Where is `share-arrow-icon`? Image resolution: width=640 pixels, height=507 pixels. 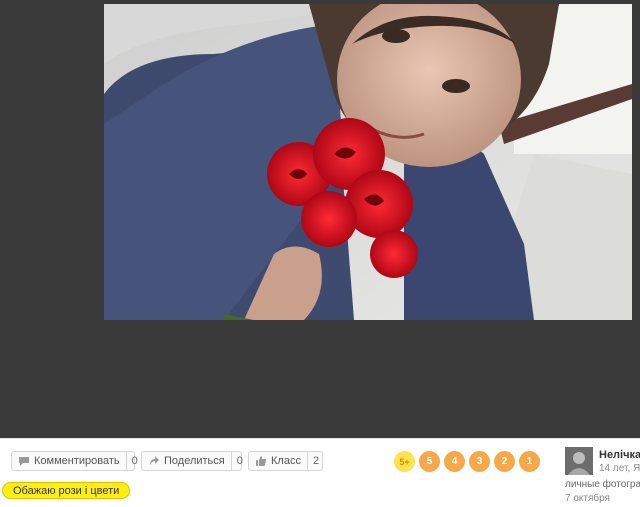 share-arrow-icon is located at coordinates (154, 461).